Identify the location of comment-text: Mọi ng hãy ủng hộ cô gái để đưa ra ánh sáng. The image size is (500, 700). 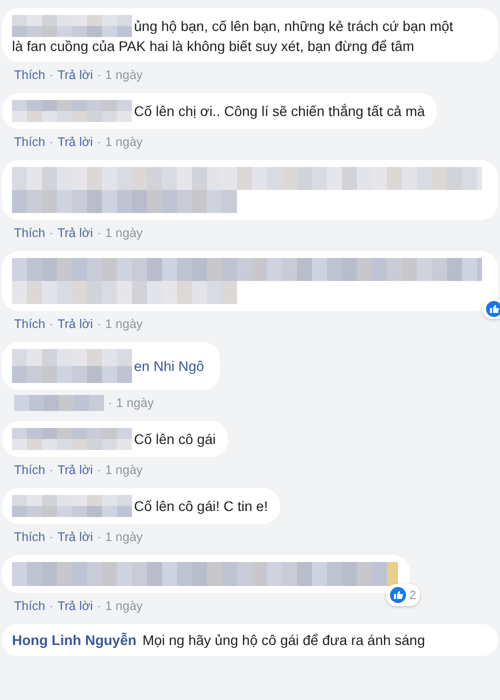
(284, 640).